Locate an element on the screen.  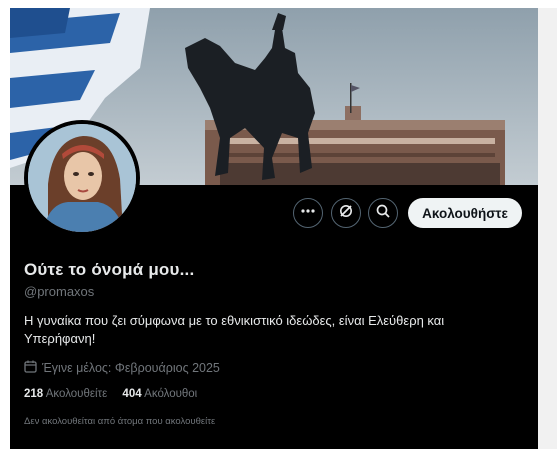
avatar-image is located at coordinates (82, 178).